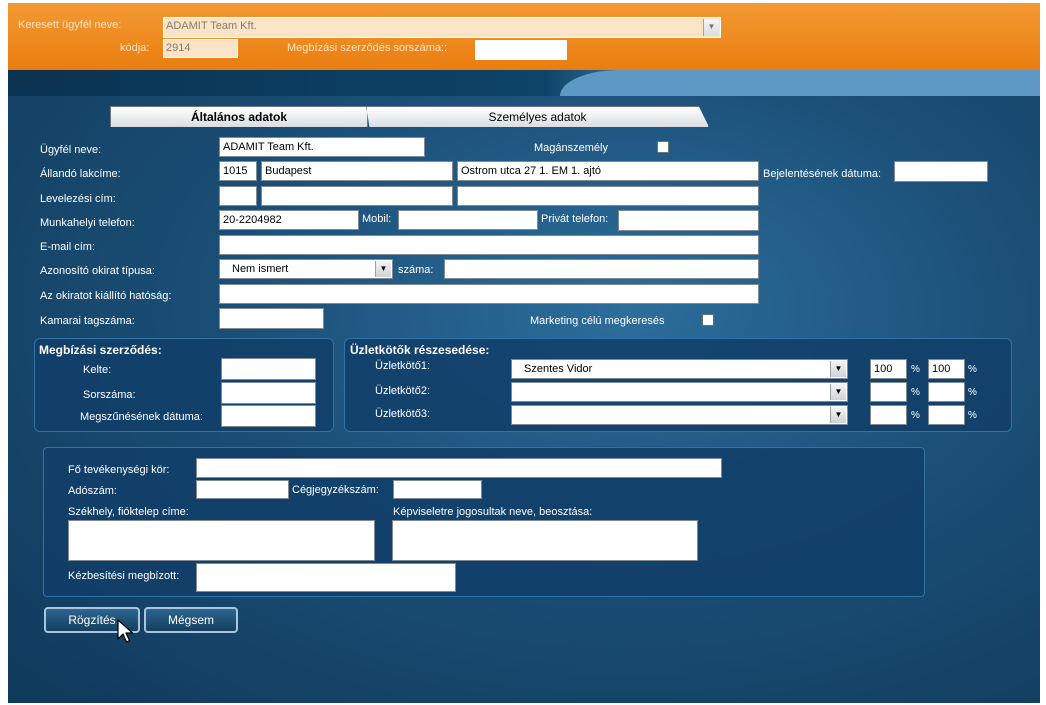 Image resolution: width=1046 pixels, height=705 pixels. Describe the element at coordinates (367, 48) in the screenshot. I see `contract-number-label: Megbízási szerződés sorszáma::` at that location.